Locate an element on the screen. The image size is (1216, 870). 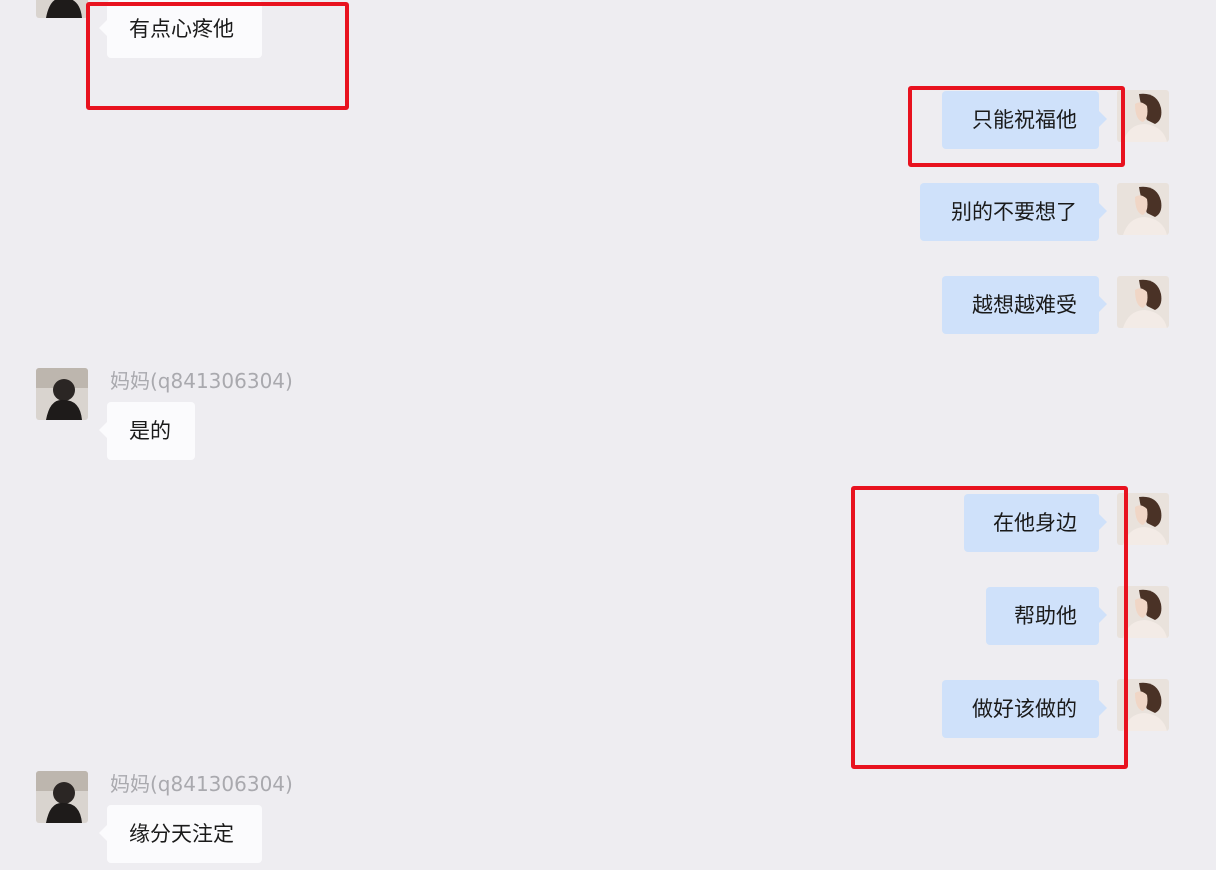
message-bubble-incoming: 是的 is located at coordinates (147, 431).